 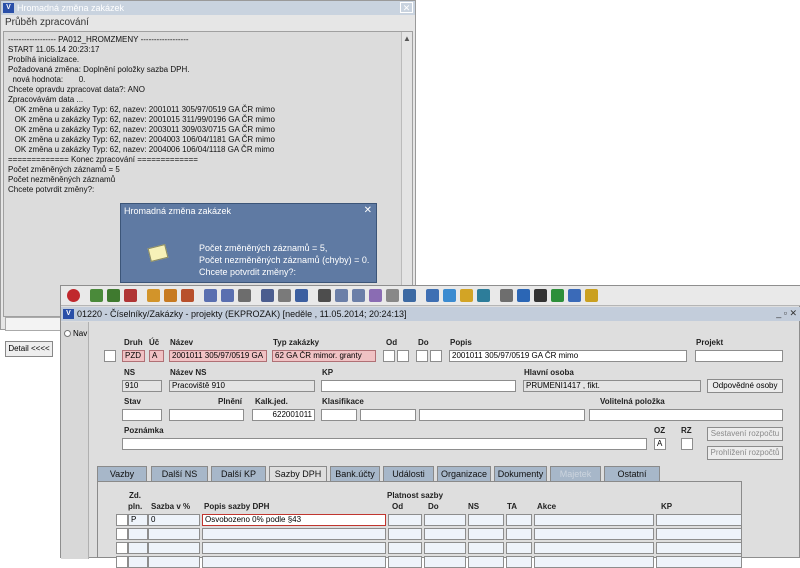 I want to click on copy-icon, so click(x=341, y=295).